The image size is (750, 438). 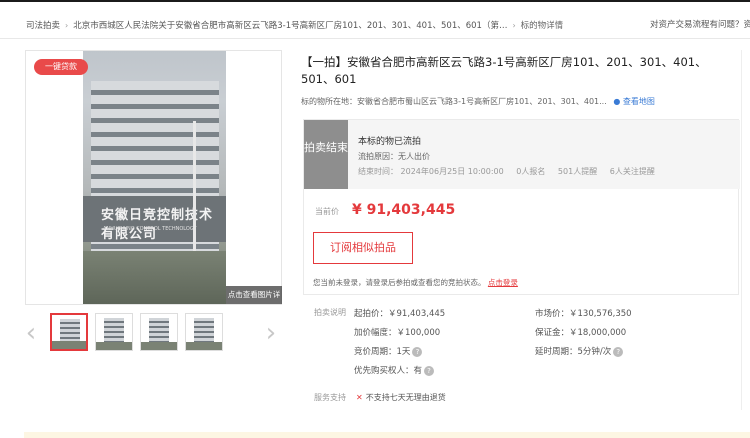 What do you see at coordinates (639, 101) in the screenshot?
I see `view-map-link: 查看地图` at bounding box center [639, 101].